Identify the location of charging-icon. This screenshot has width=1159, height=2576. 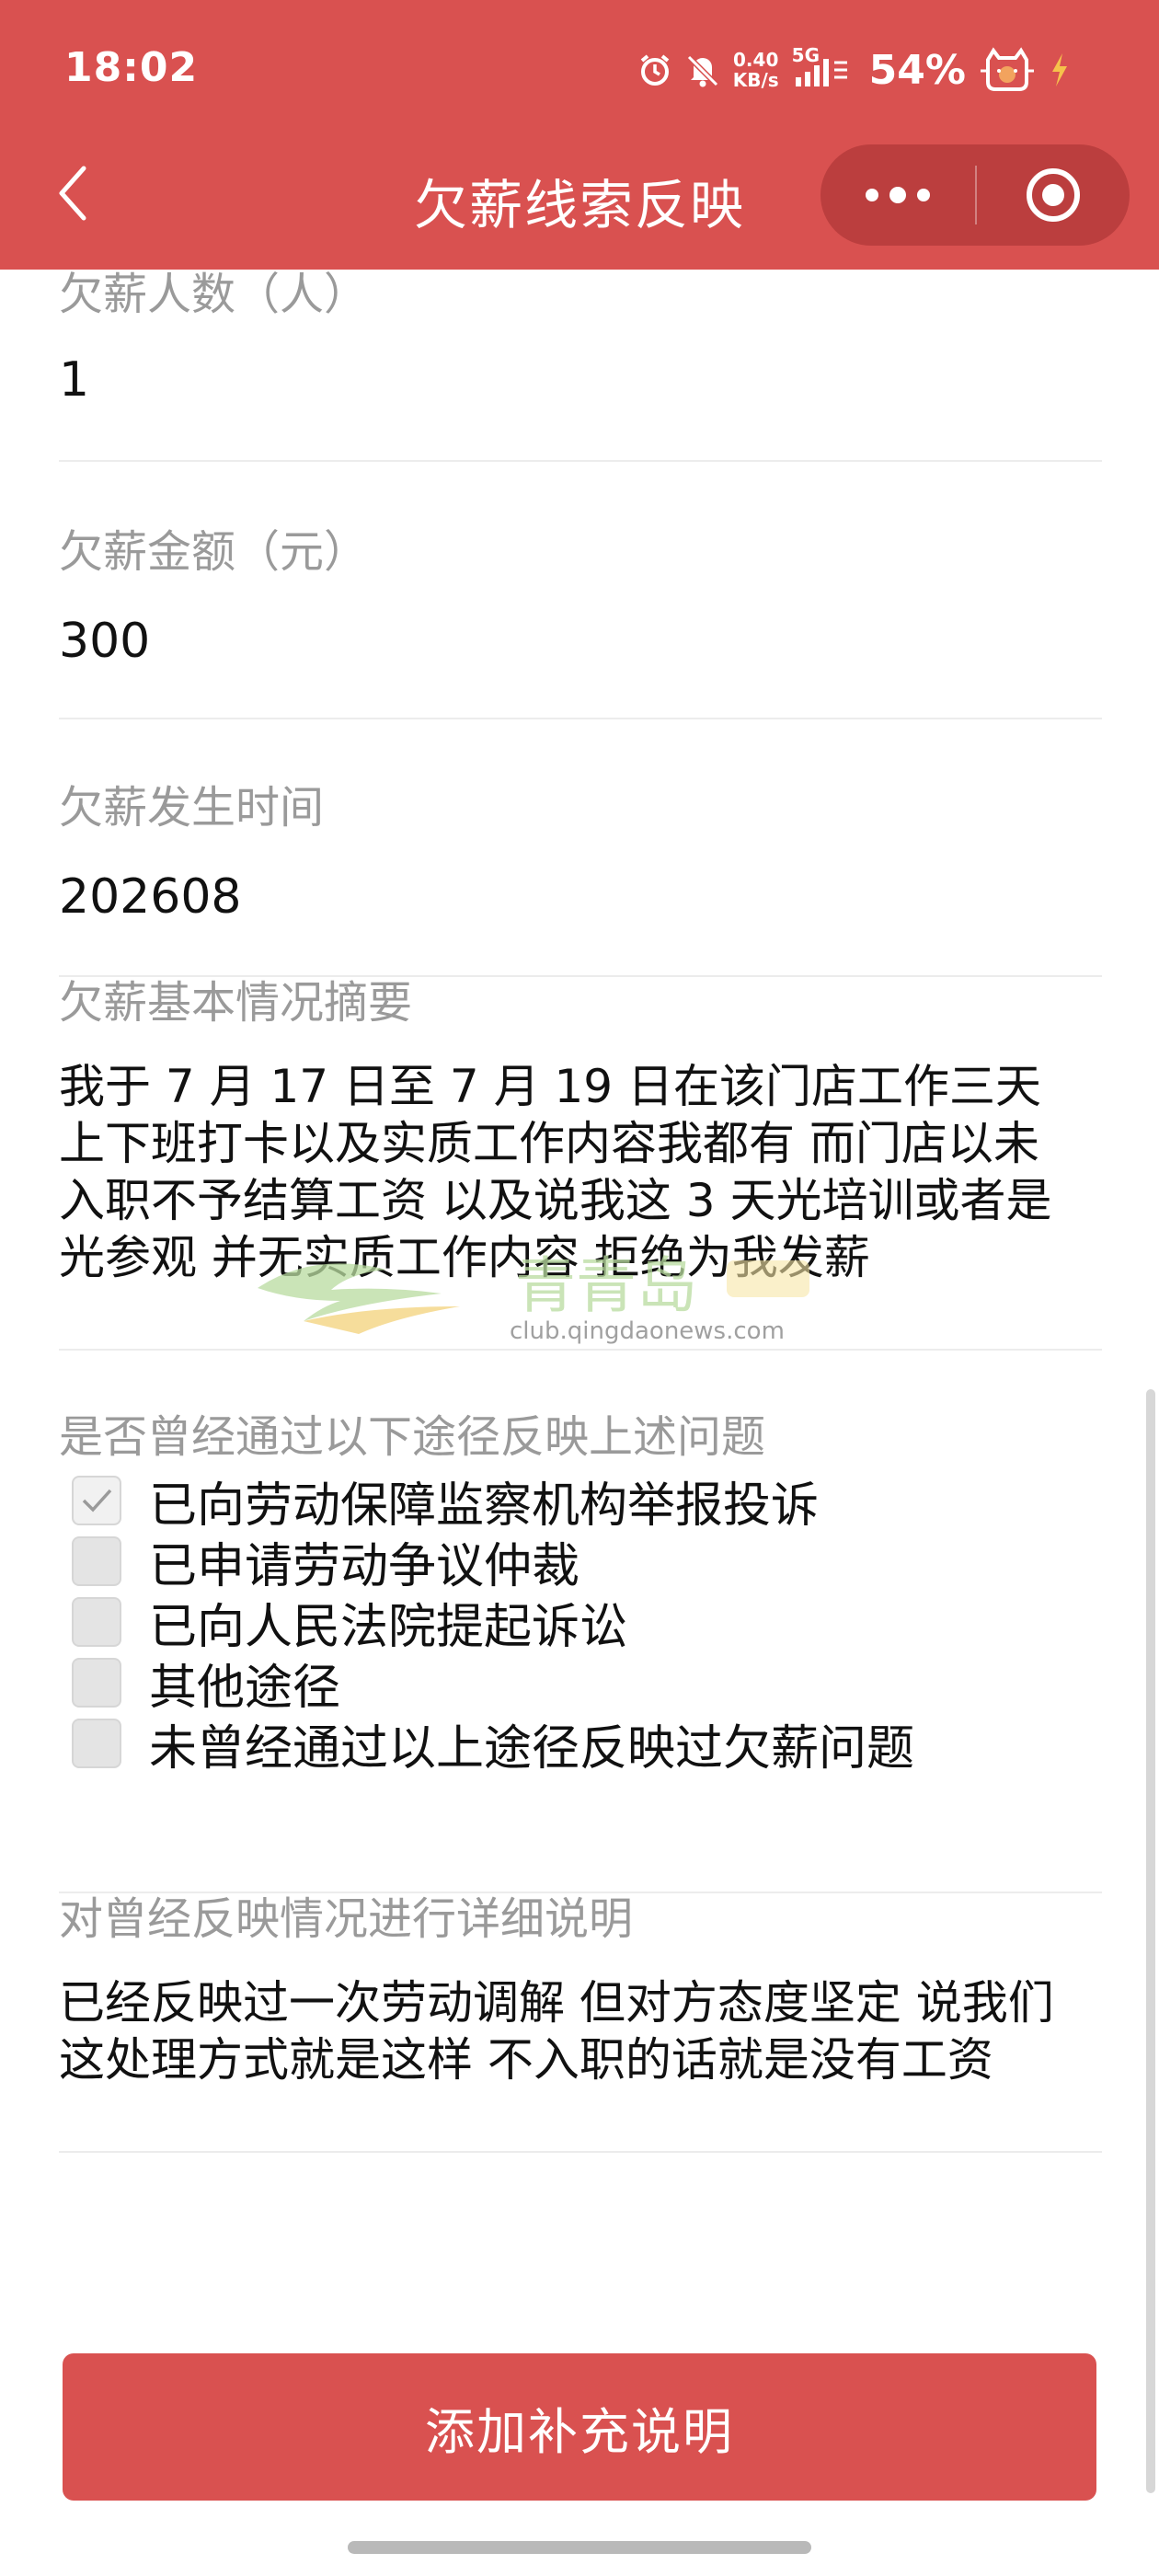
(1060, 70).